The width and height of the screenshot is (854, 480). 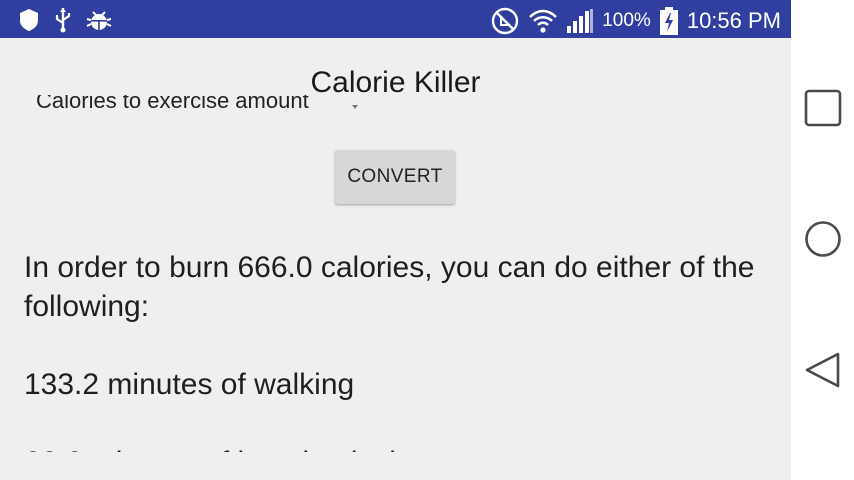 I want to click on spinner-dropdown-icon, so click(x=355, y=107).